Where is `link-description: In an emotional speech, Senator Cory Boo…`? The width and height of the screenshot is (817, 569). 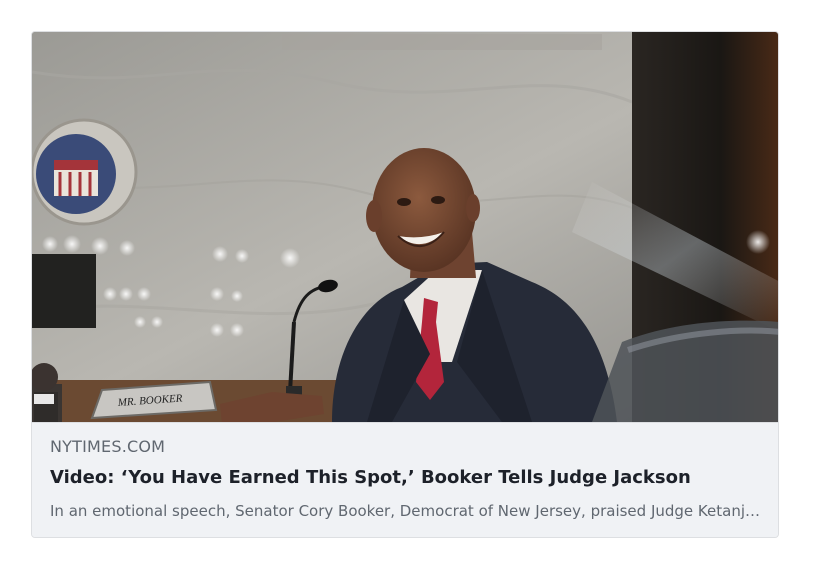 link-description: In an emotional speech, Senator Cory Boo… is located at coordinates (406, 511).